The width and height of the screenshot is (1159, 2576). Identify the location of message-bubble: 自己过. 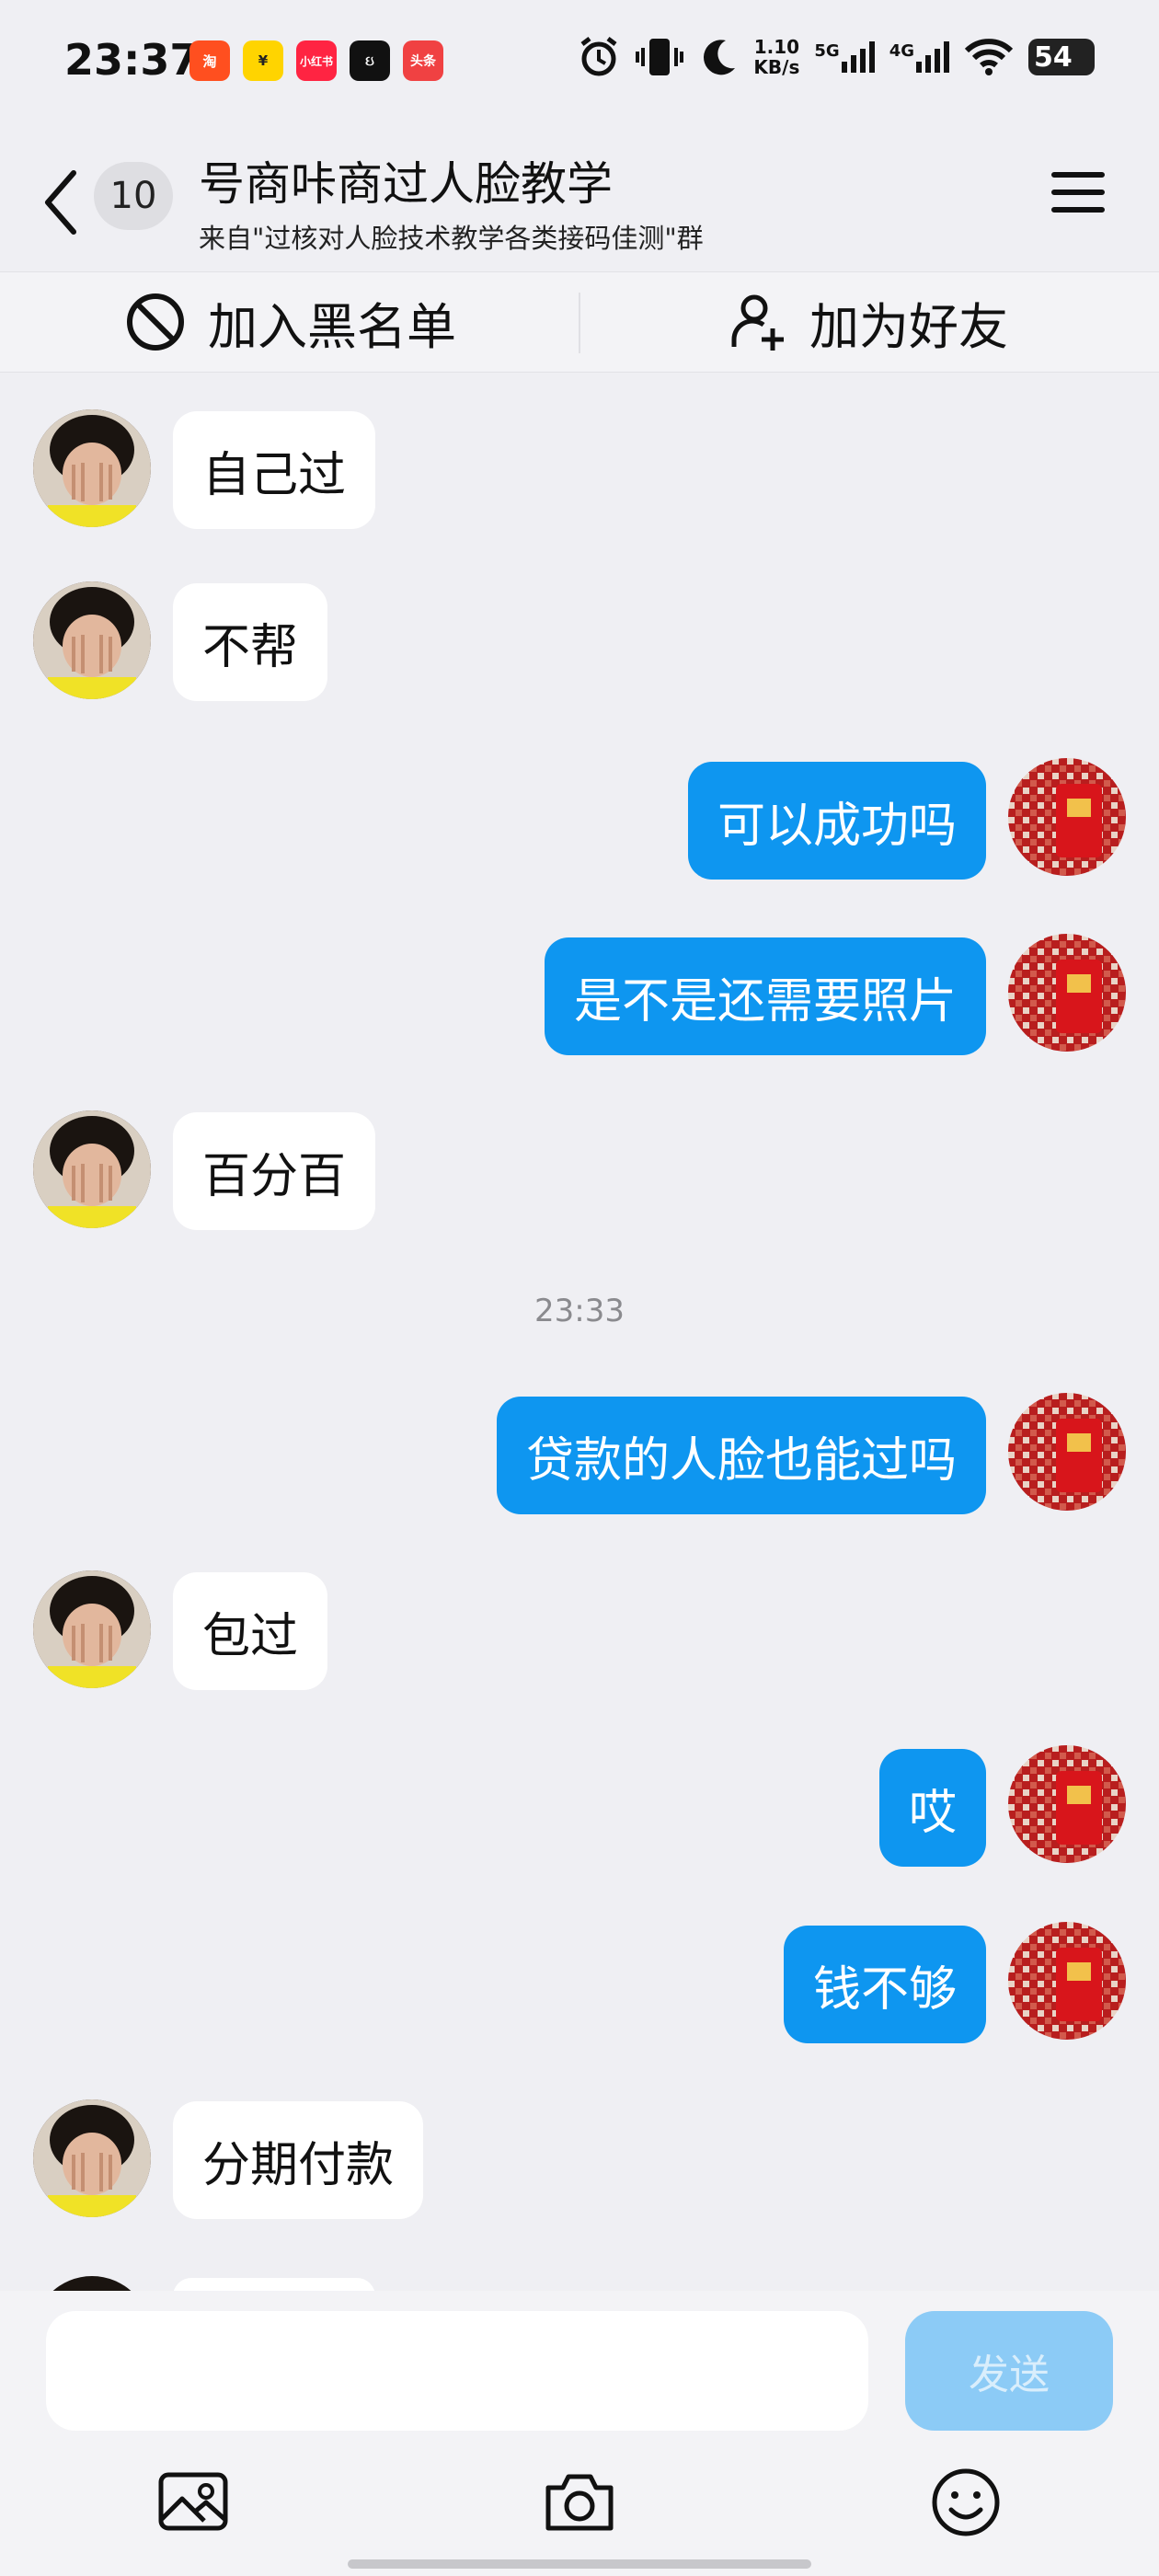
(274, 470).